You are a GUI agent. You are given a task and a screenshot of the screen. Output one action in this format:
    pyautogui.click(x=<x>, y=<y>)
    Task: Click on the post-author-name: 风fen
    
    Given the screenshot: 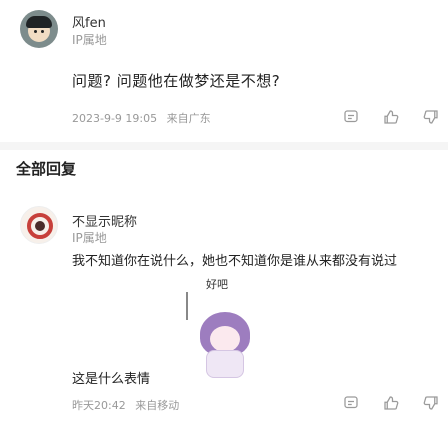 What is the action you would take?
    pyautogui.click(x=89, y=21)
    